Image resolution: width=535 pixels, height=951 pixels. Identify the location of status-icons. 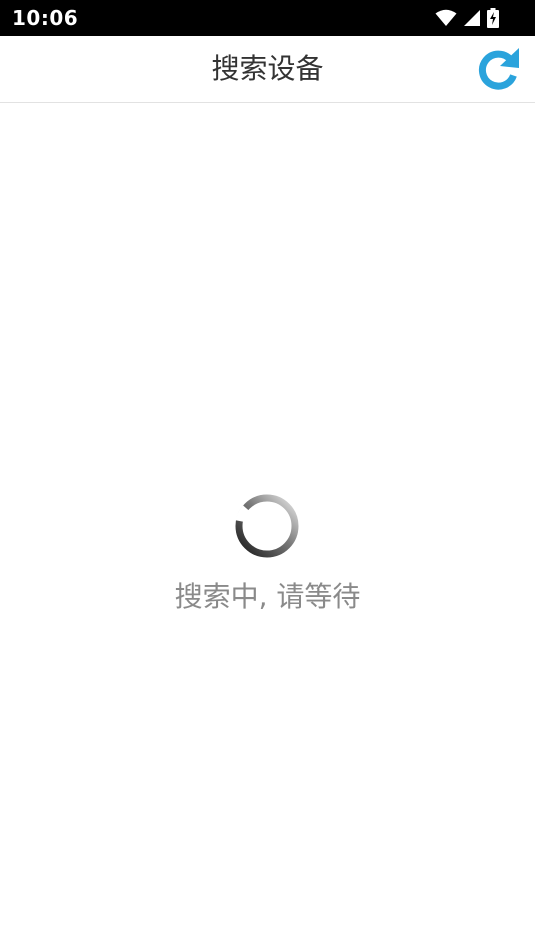
(467, 18).